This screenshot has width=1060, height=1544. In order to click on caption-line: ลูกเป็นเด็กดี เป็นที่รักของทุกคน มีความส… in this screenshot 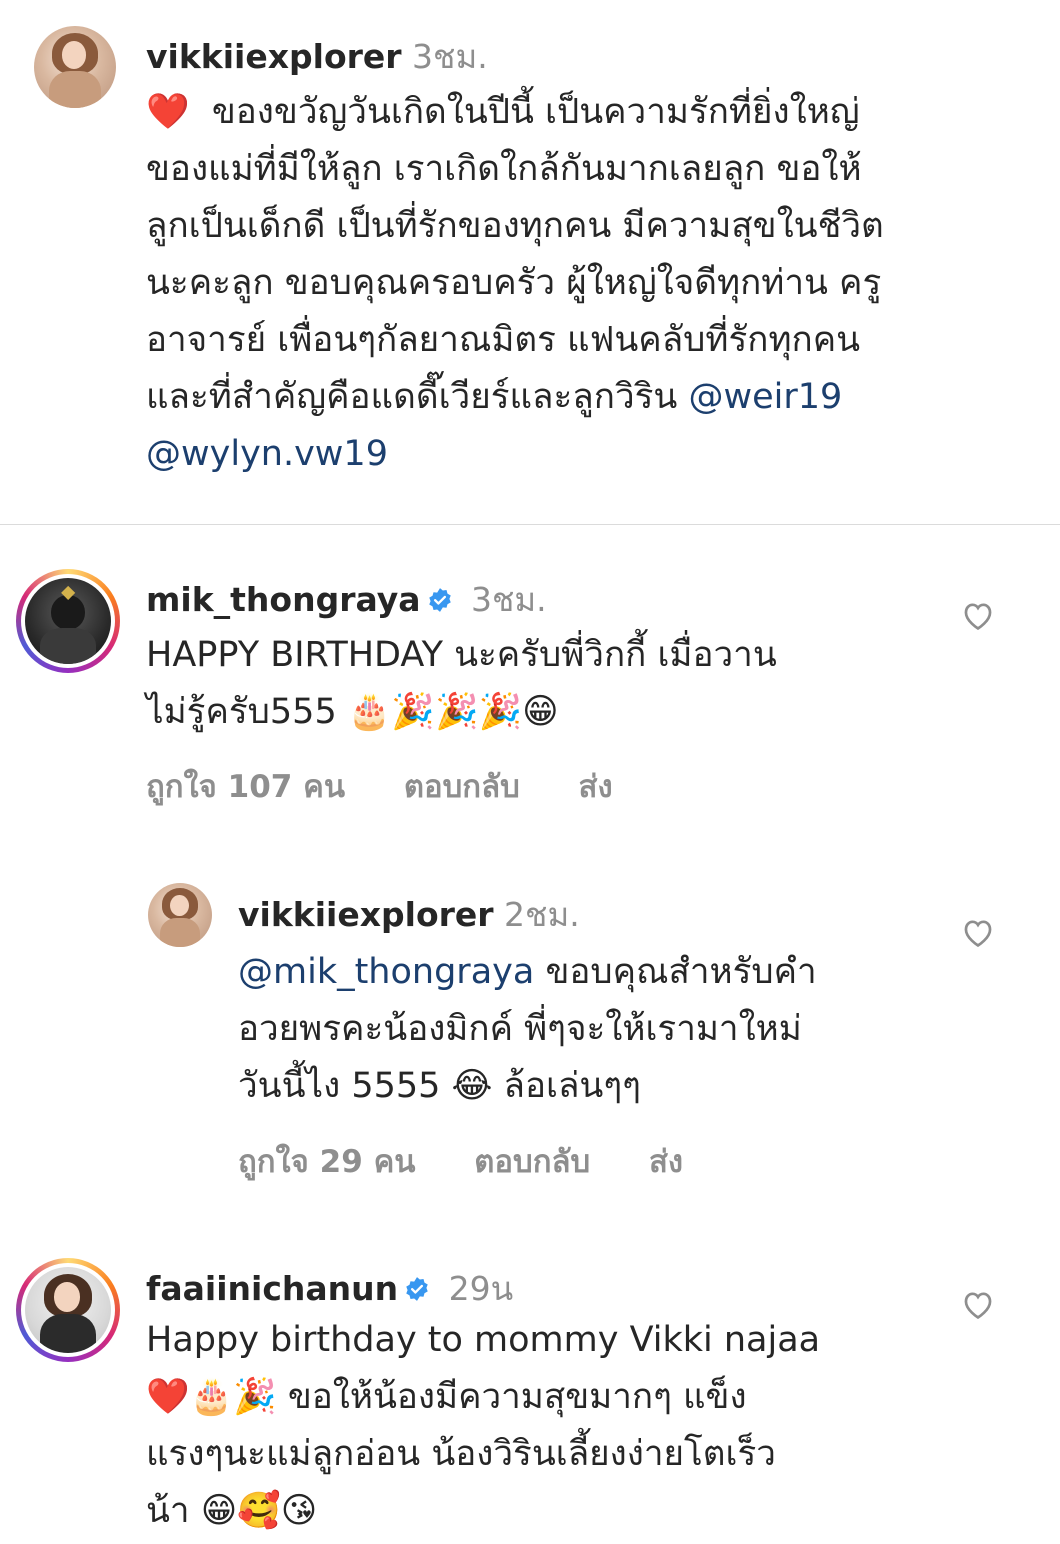, I will do `click(515, 226)`.